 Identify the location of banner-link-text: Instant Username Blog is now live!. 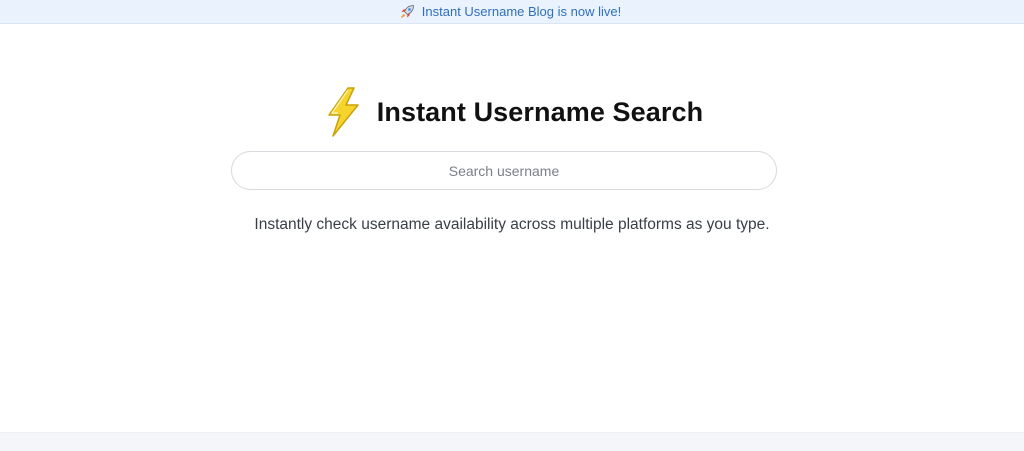
(521, 11).